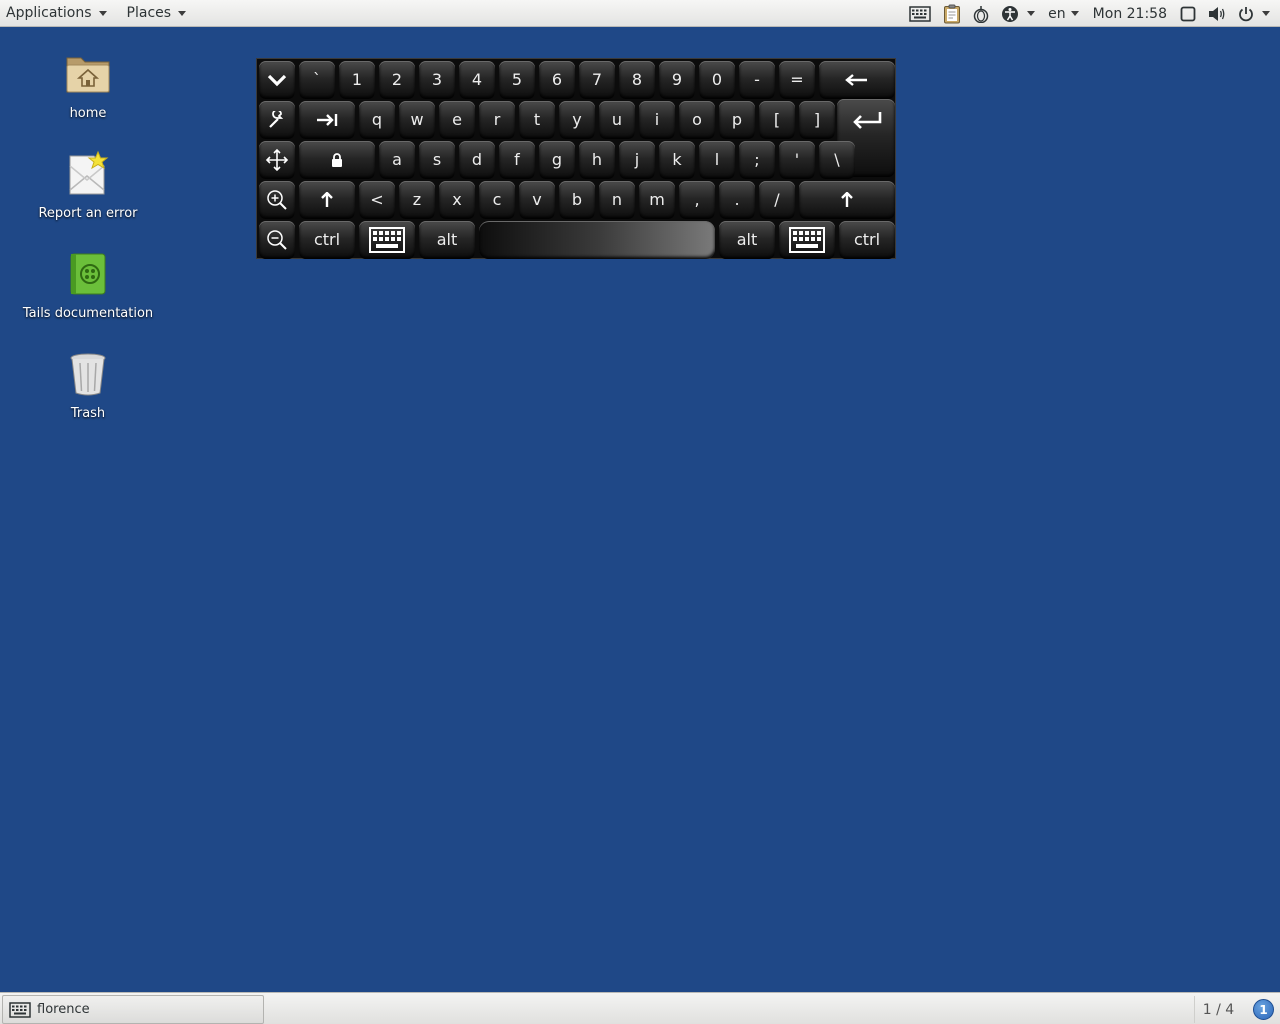  Describe the element at coordinates (617, 200) in the screenshot. I see `char-key: n` at that location.